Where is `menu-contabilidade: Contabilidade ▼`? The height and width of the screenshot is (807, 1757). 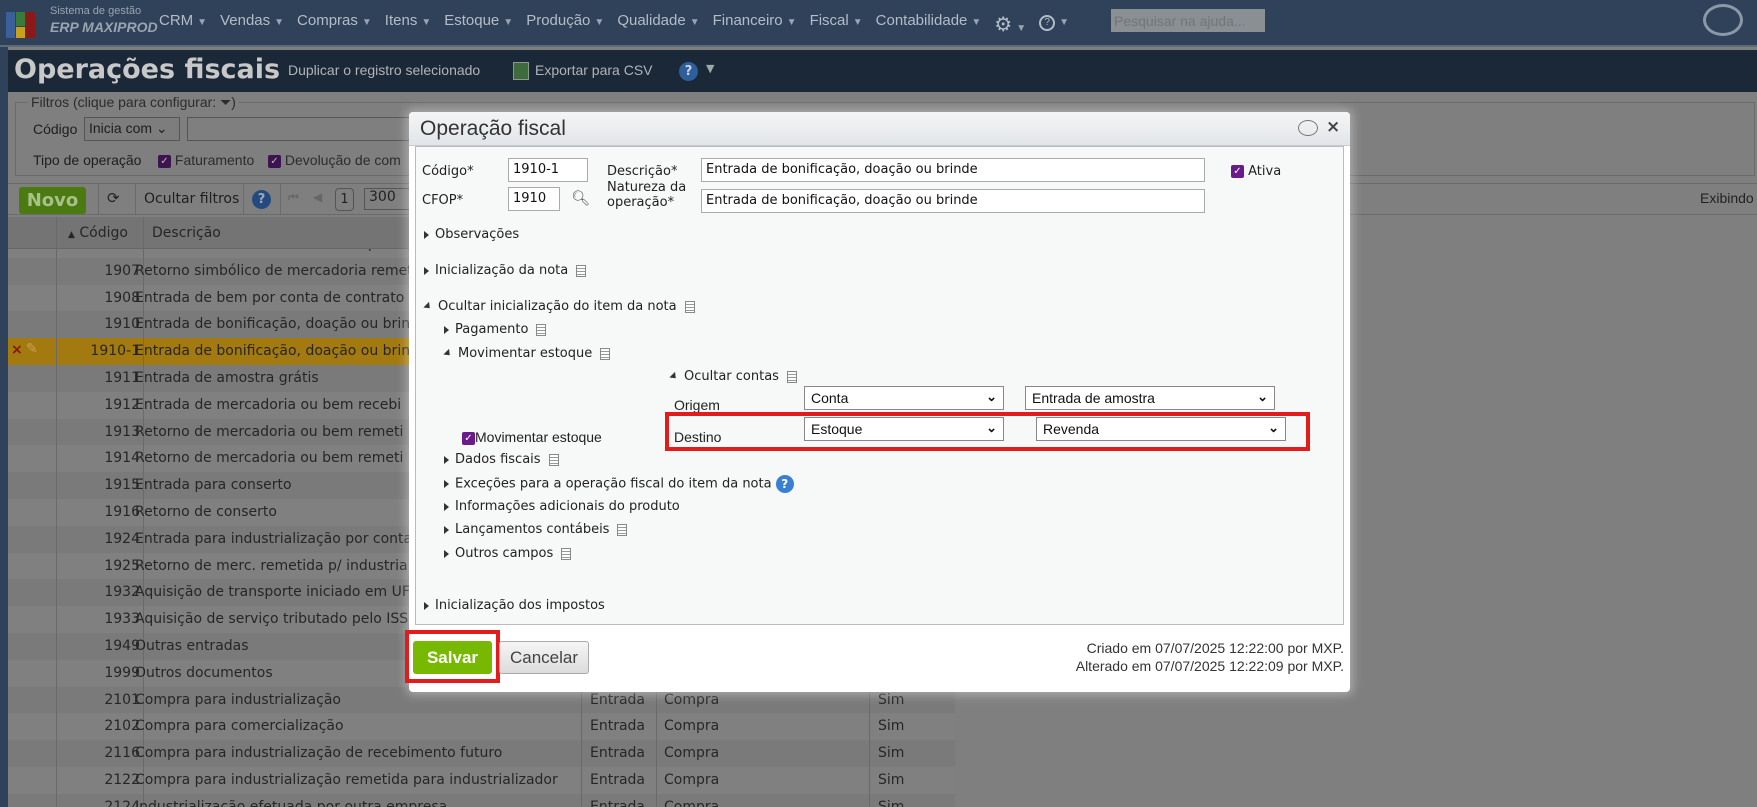
menu-contabilidade: Contabilidade ▼ is located at coordinates (929, 24).